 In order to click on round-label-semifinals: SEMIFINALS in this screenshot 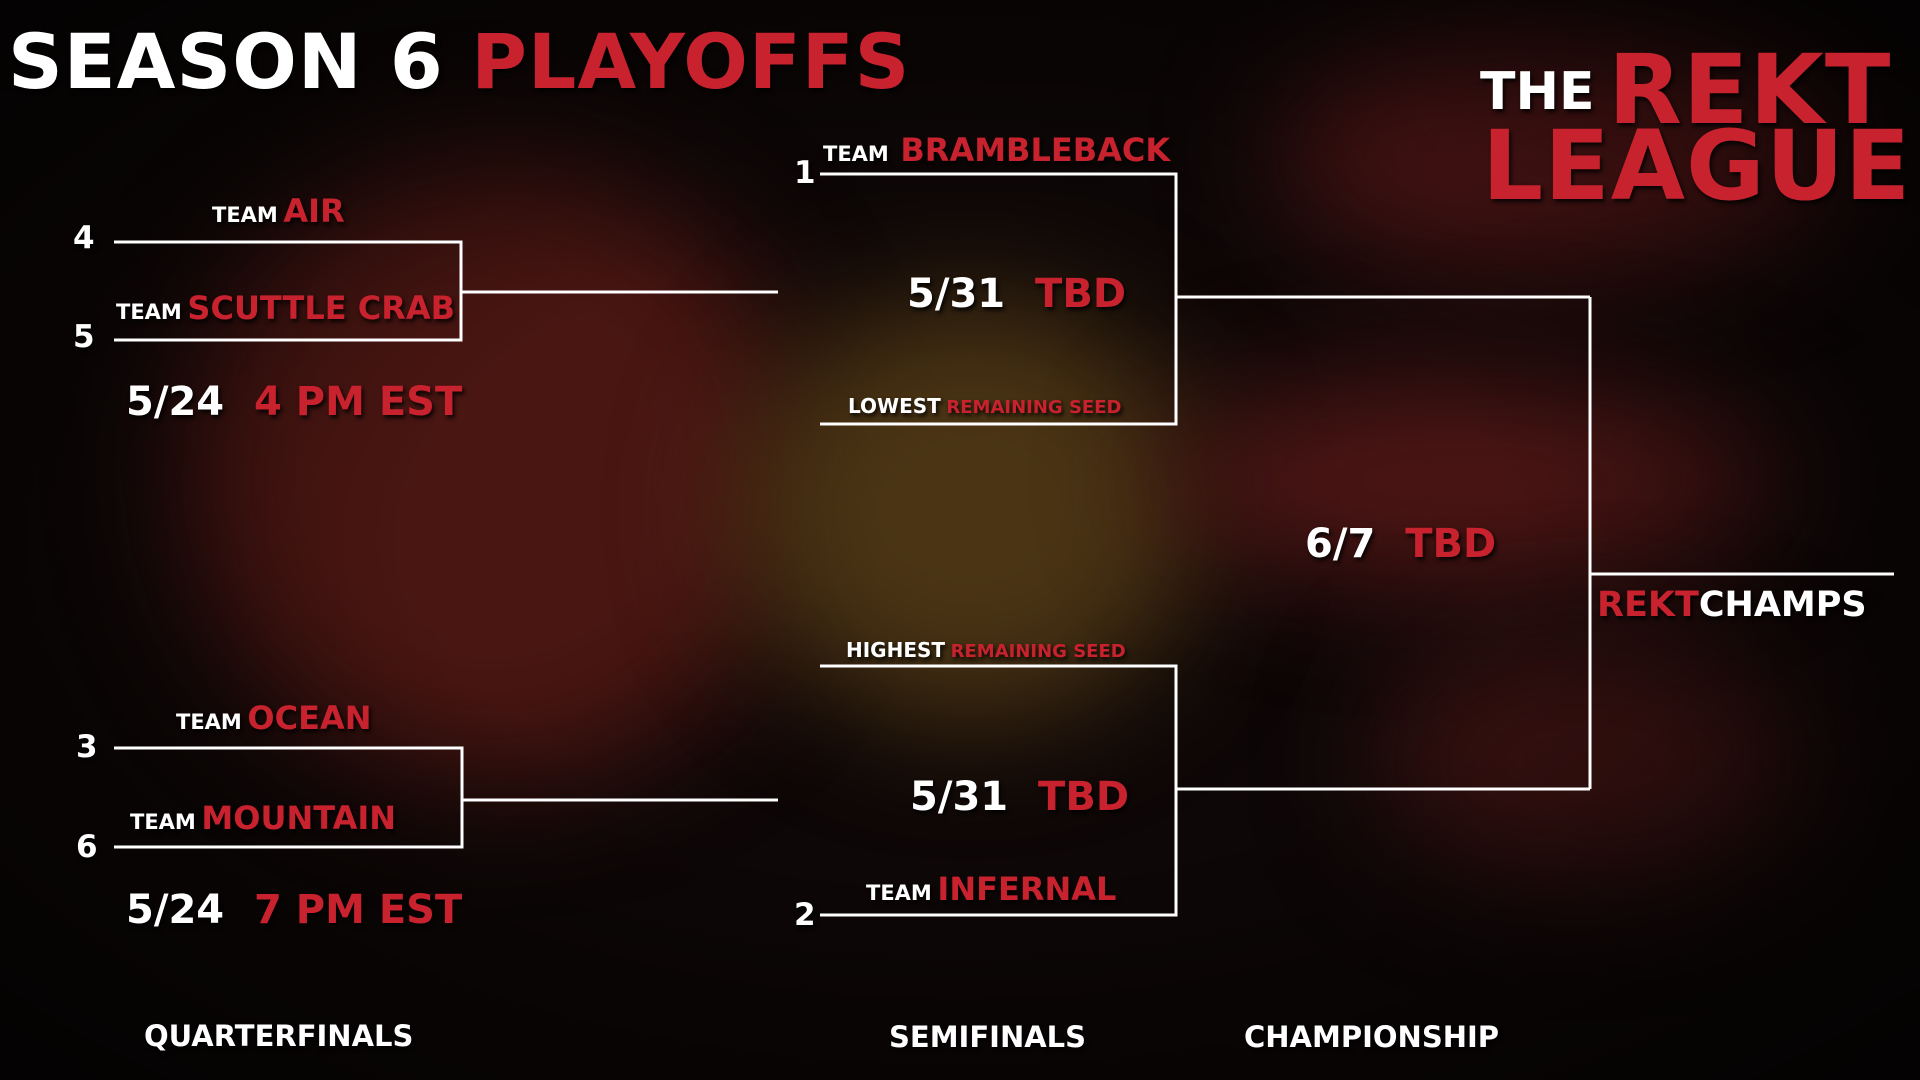, I will do `click(988, 1037)`.